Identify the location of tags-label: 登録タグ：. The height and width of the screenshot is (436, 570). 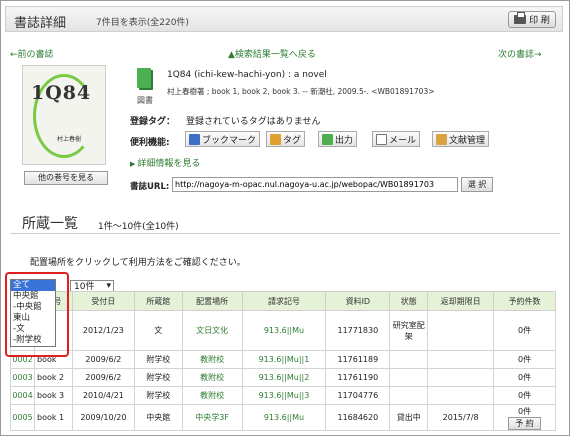
(153, 122).